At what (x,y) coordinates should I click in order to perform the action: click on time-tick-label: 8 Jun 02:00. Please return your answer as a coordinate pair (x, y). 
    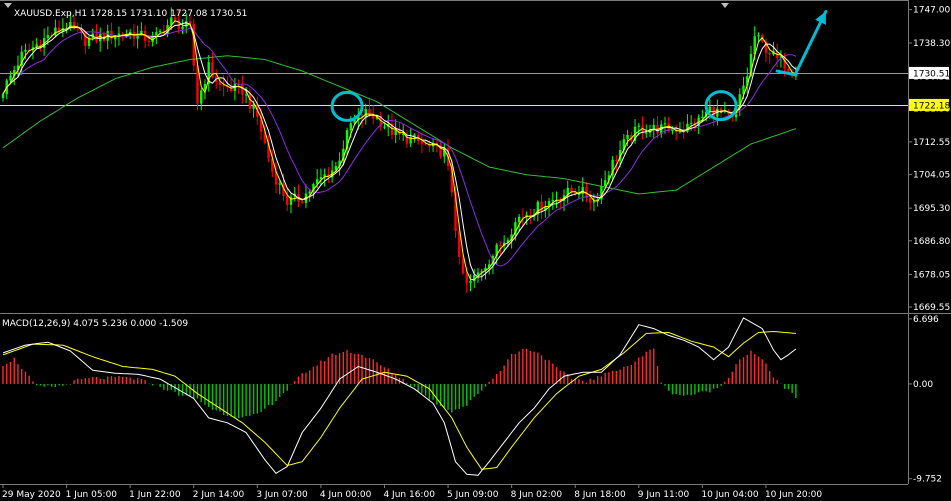
    Looking at the image, I should click on (537, 495).